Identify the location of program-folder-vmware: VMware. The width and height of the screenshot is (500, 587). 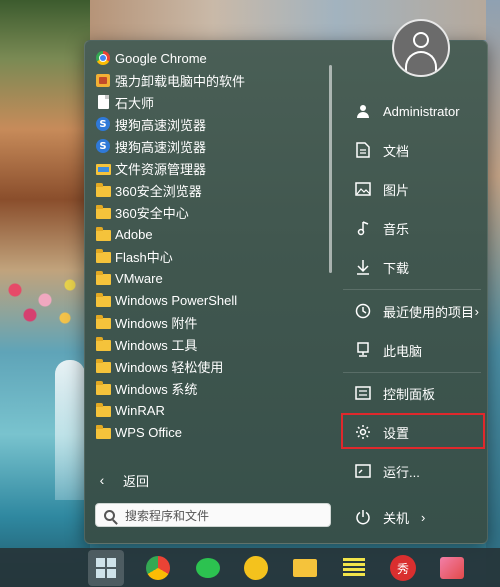
(209, 278).